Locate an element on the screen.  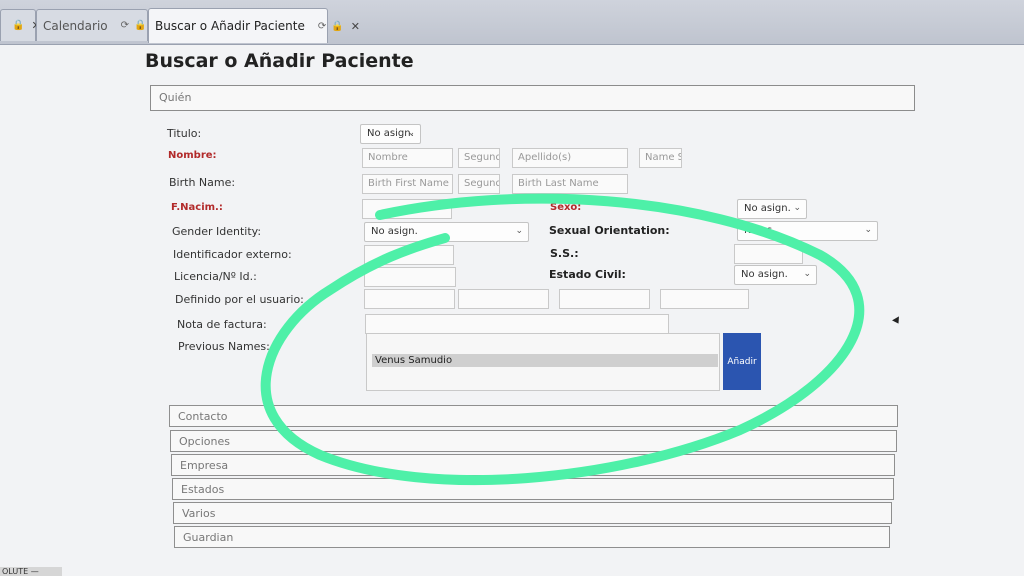
tab-buscar-paciente: Buscar o Añadir Paciente ⟳ 🔒 ✕ is located at coordinates (254, 25).